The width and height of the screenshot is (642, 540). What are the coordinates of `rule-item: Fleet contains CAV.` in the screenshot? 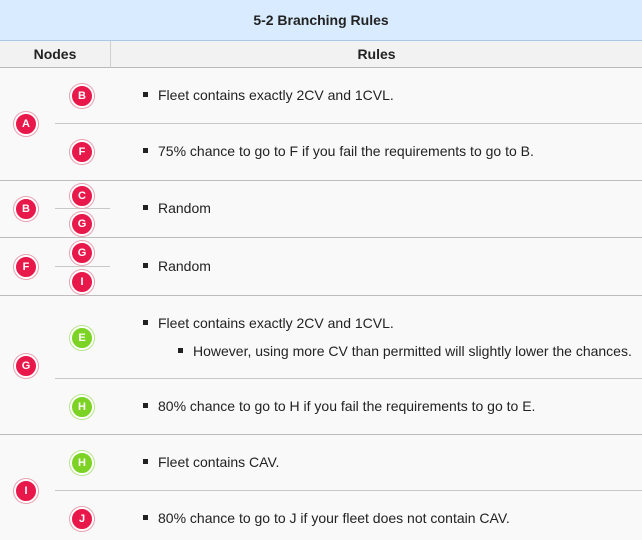 It's located at (211, 462).